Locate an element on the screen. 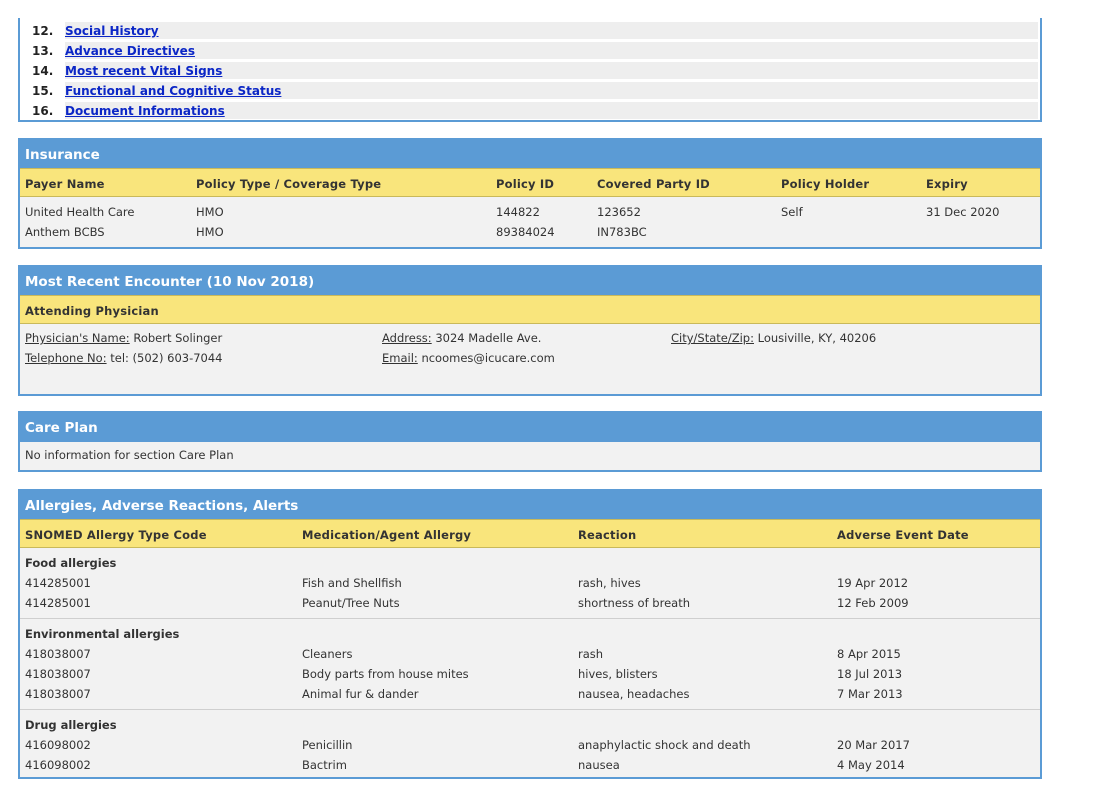  column-header: Reaction is located at coordinates (607, 535).